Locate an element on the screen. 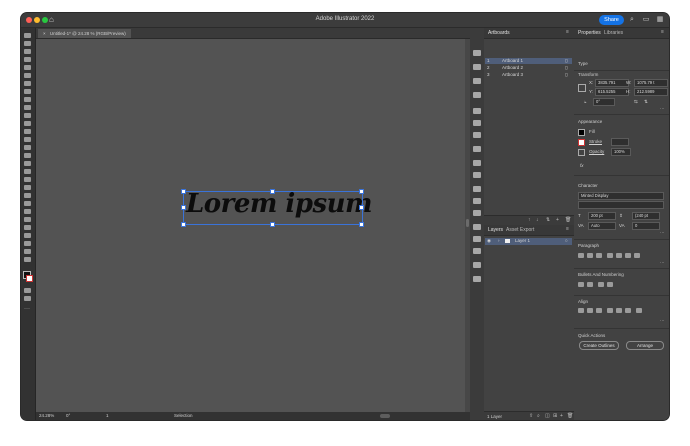 The height and width of the screenshot is (446, 690). appearance-panel-icon is located at coordinates (477, 163).